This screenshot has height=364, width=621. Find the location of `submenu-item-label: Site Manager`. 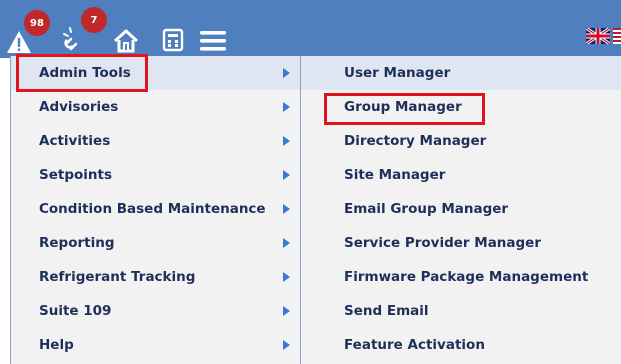

submenu-item-label: Site Manager is located at coordinates (395, 175).